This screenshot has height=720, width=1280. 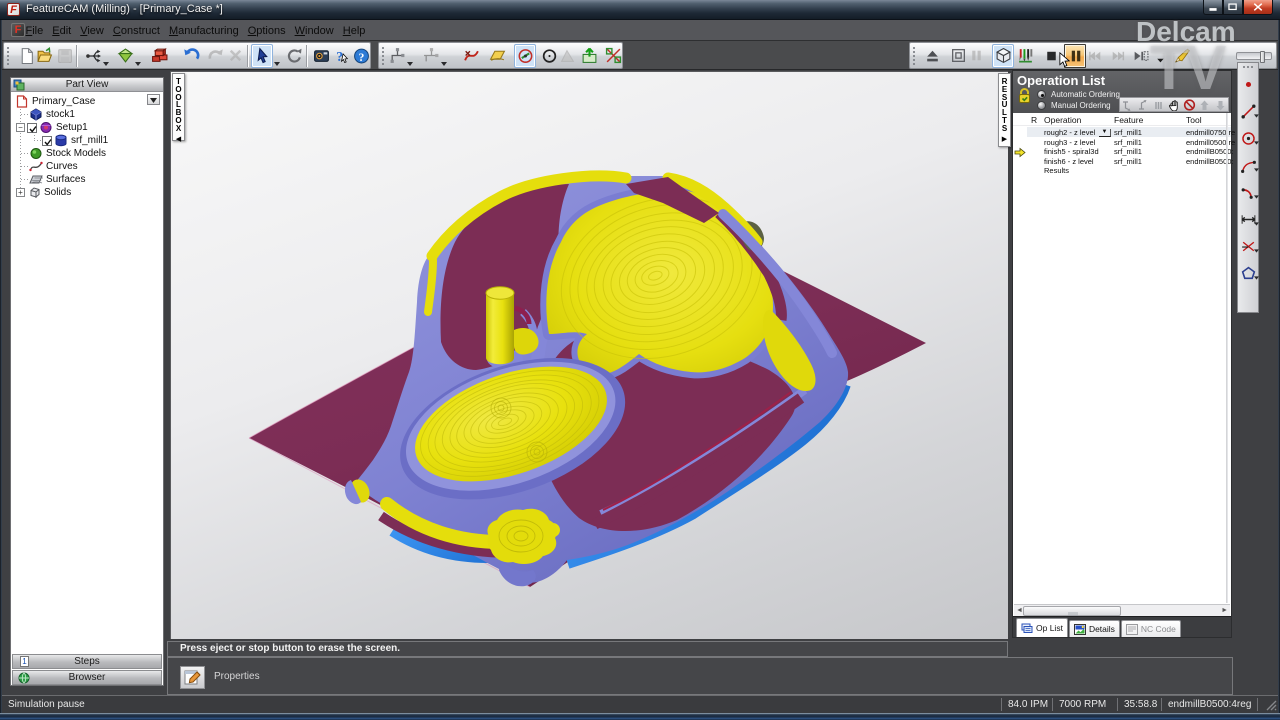 I want to click on maximize-button, so click(x=1233, y=7).